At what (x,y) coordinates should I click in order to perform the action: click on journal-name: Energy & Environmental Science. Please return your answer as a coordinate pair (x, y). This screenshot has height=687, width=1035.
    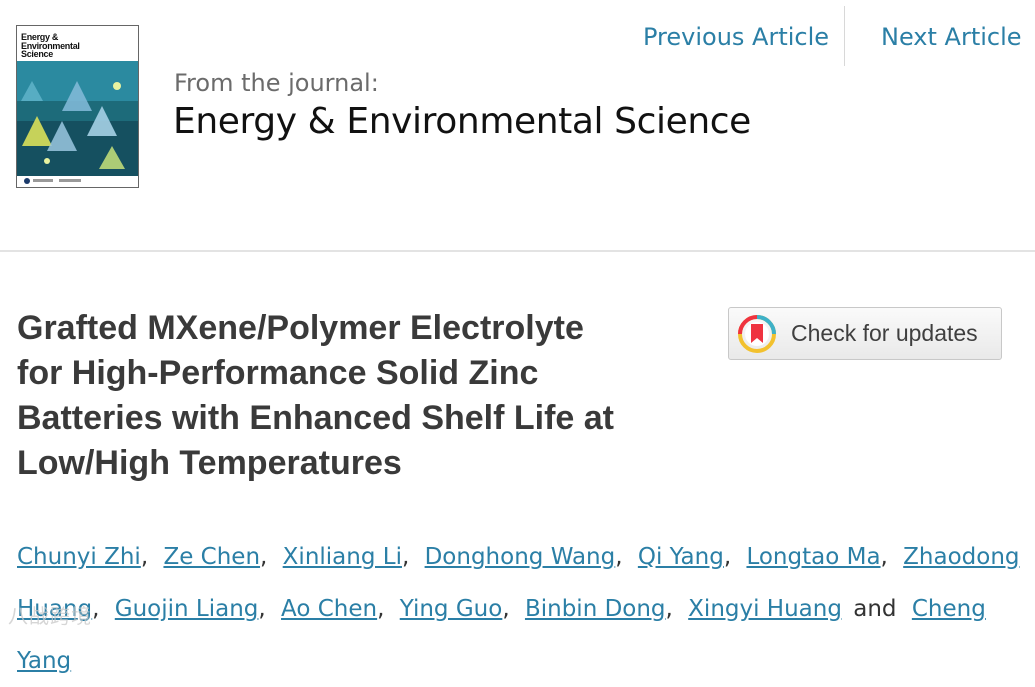
    Looking at the image, I should click on (462, 121).